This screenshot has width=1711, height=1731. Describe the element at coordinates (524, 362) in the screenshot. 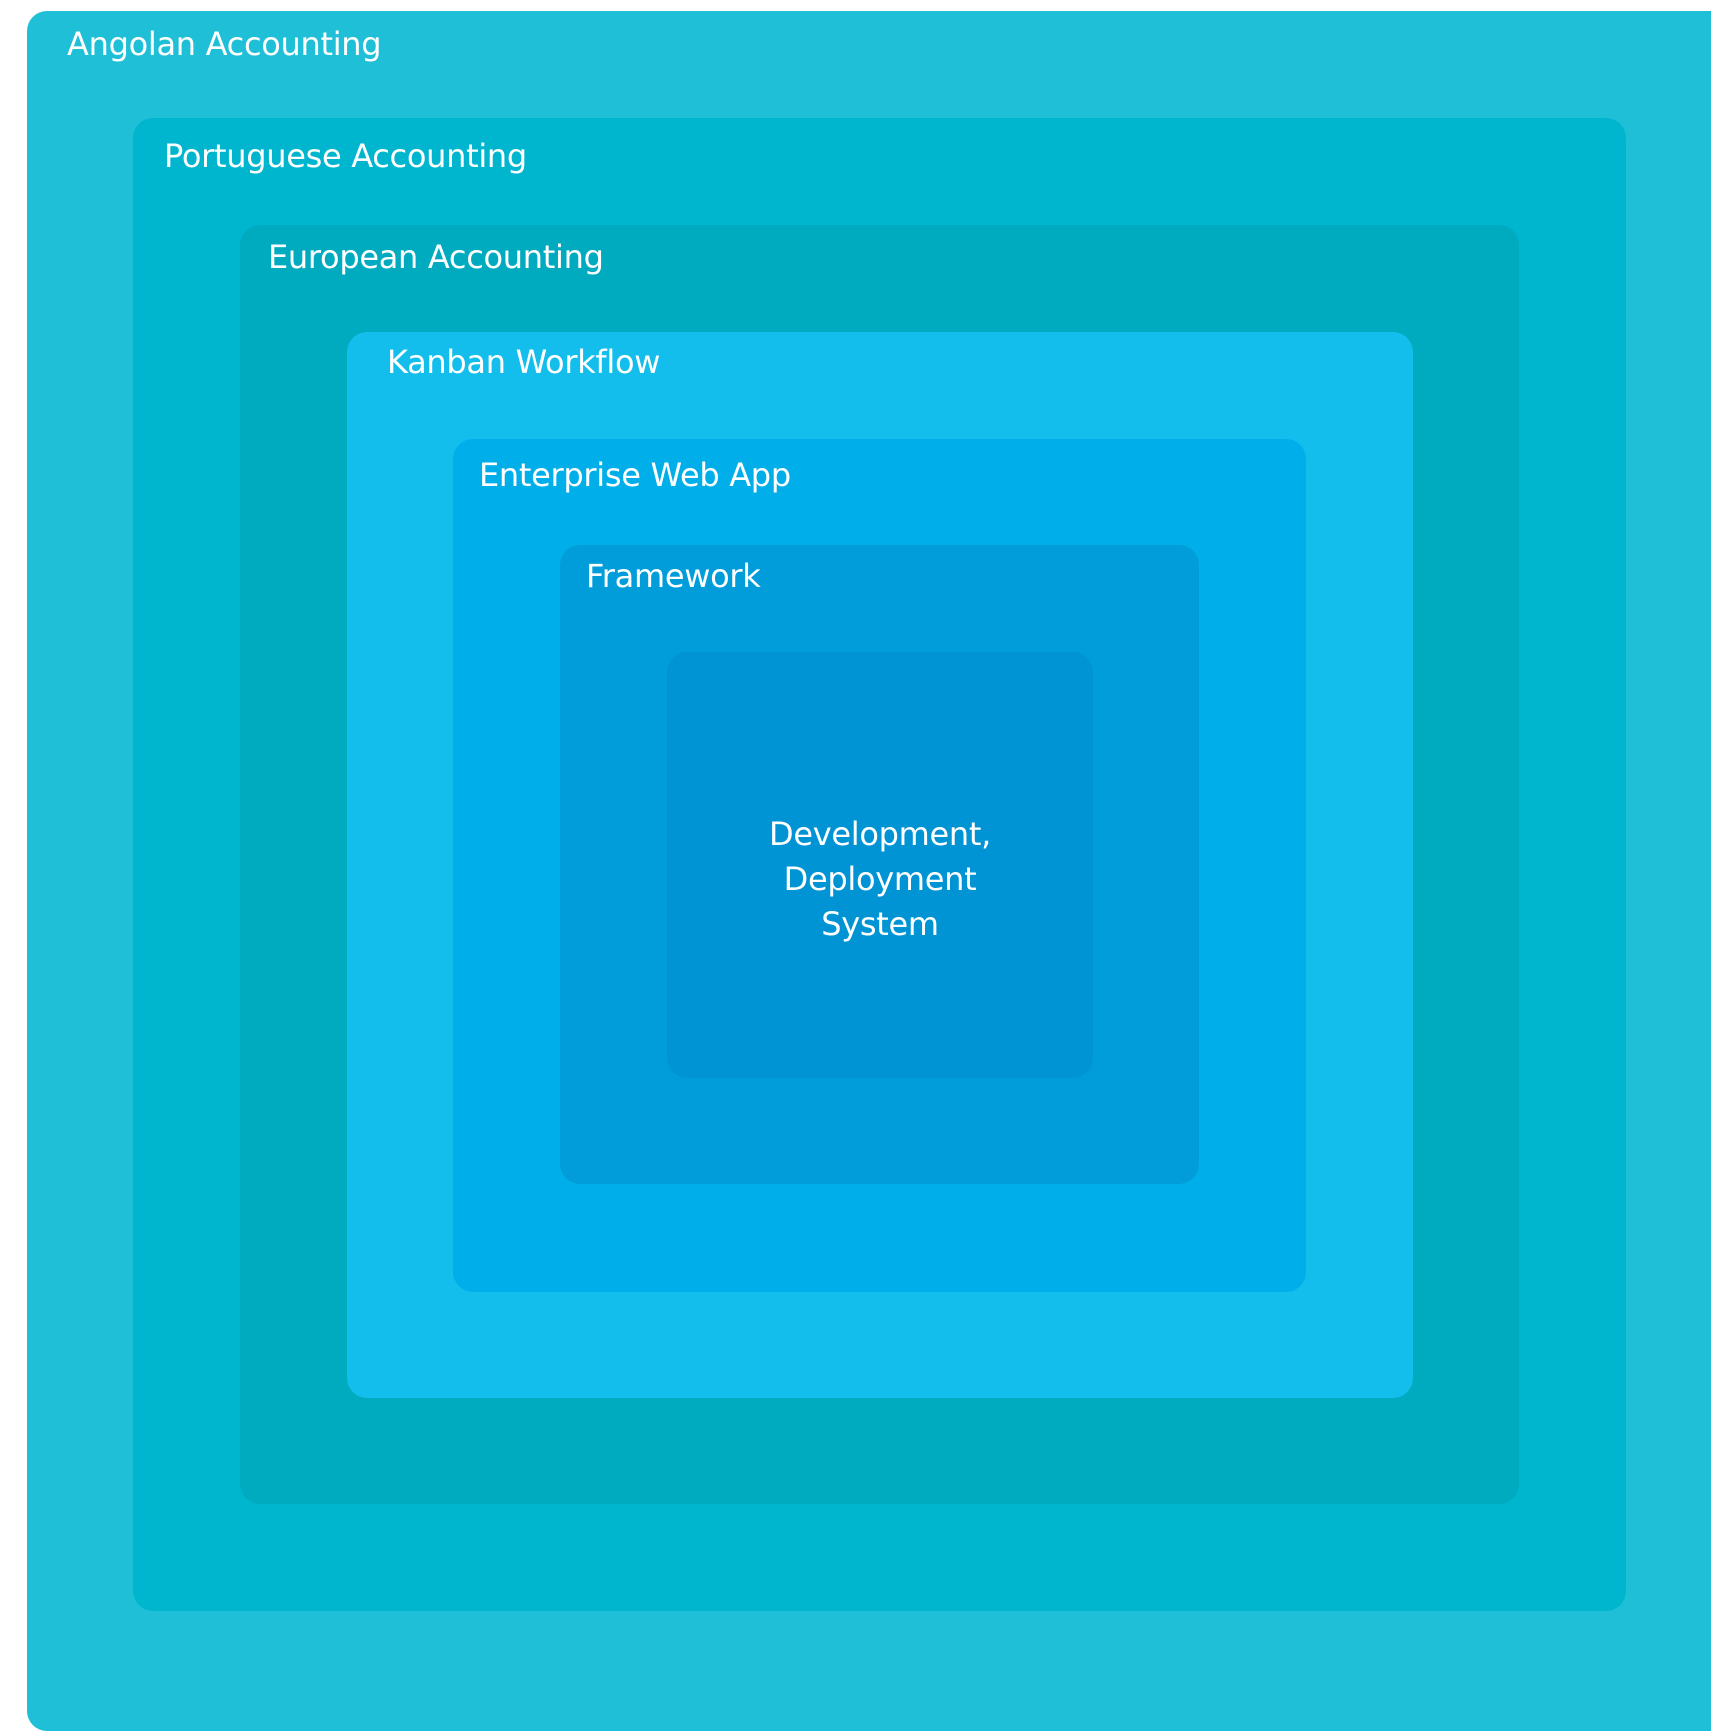

I see `layer-label-kanban-workflow: Kanban Workflow` at that location.